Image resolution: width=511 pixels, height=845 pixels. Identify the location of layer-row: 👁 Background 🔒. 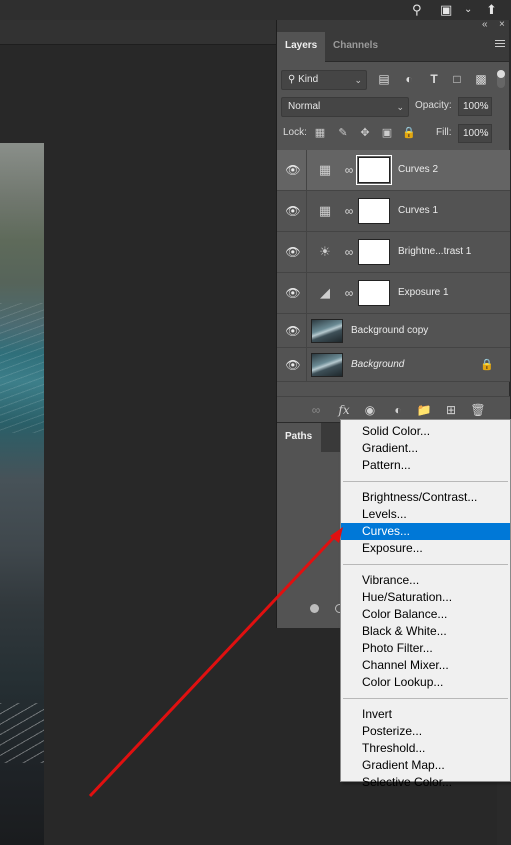
(393, 365).